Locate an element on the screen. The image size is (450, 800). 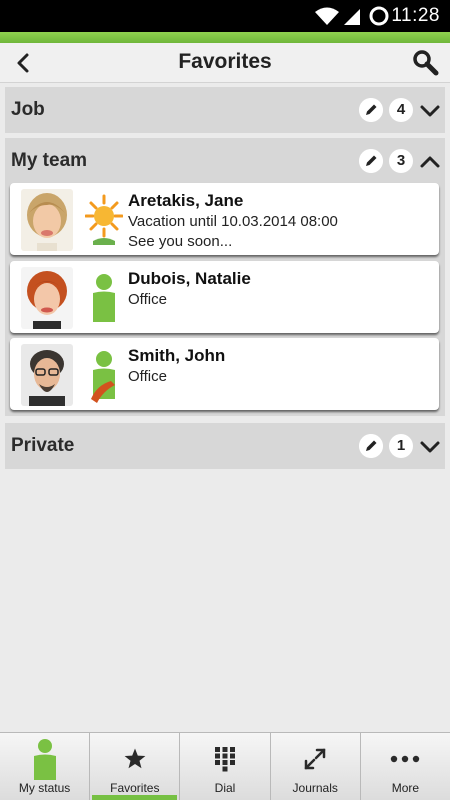
member-count-badge: 4 is located at coordinates (401, 110).